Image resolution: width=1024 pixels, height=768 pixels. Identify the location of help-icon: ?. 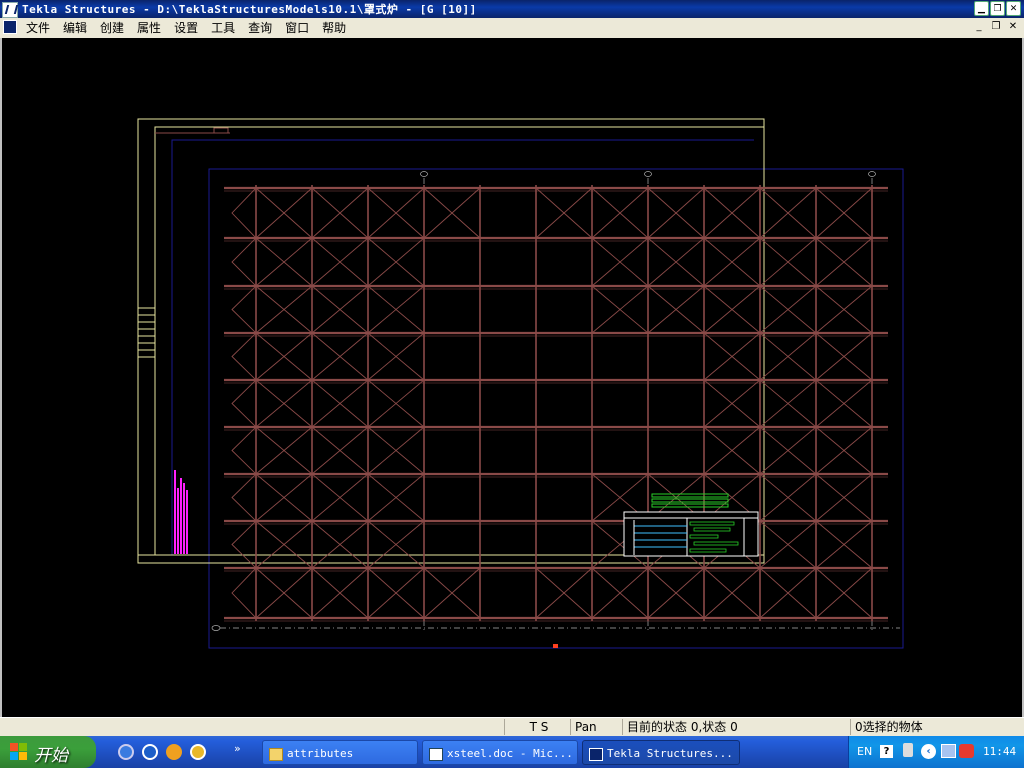
(886, 751).